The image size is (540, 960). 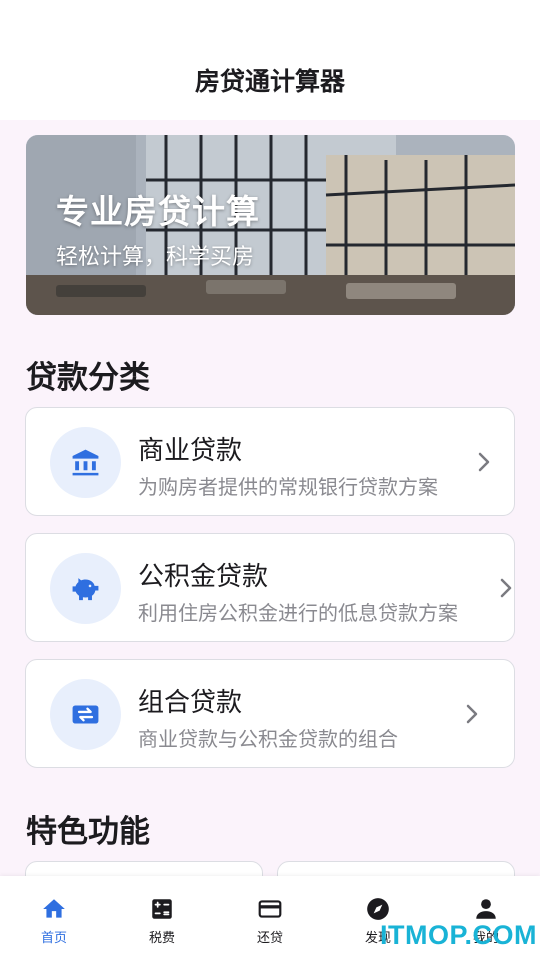 What do you see at coordinates (378, 909) in the screenshot?
I see `compass-icon` at bounding box center [378, 909].